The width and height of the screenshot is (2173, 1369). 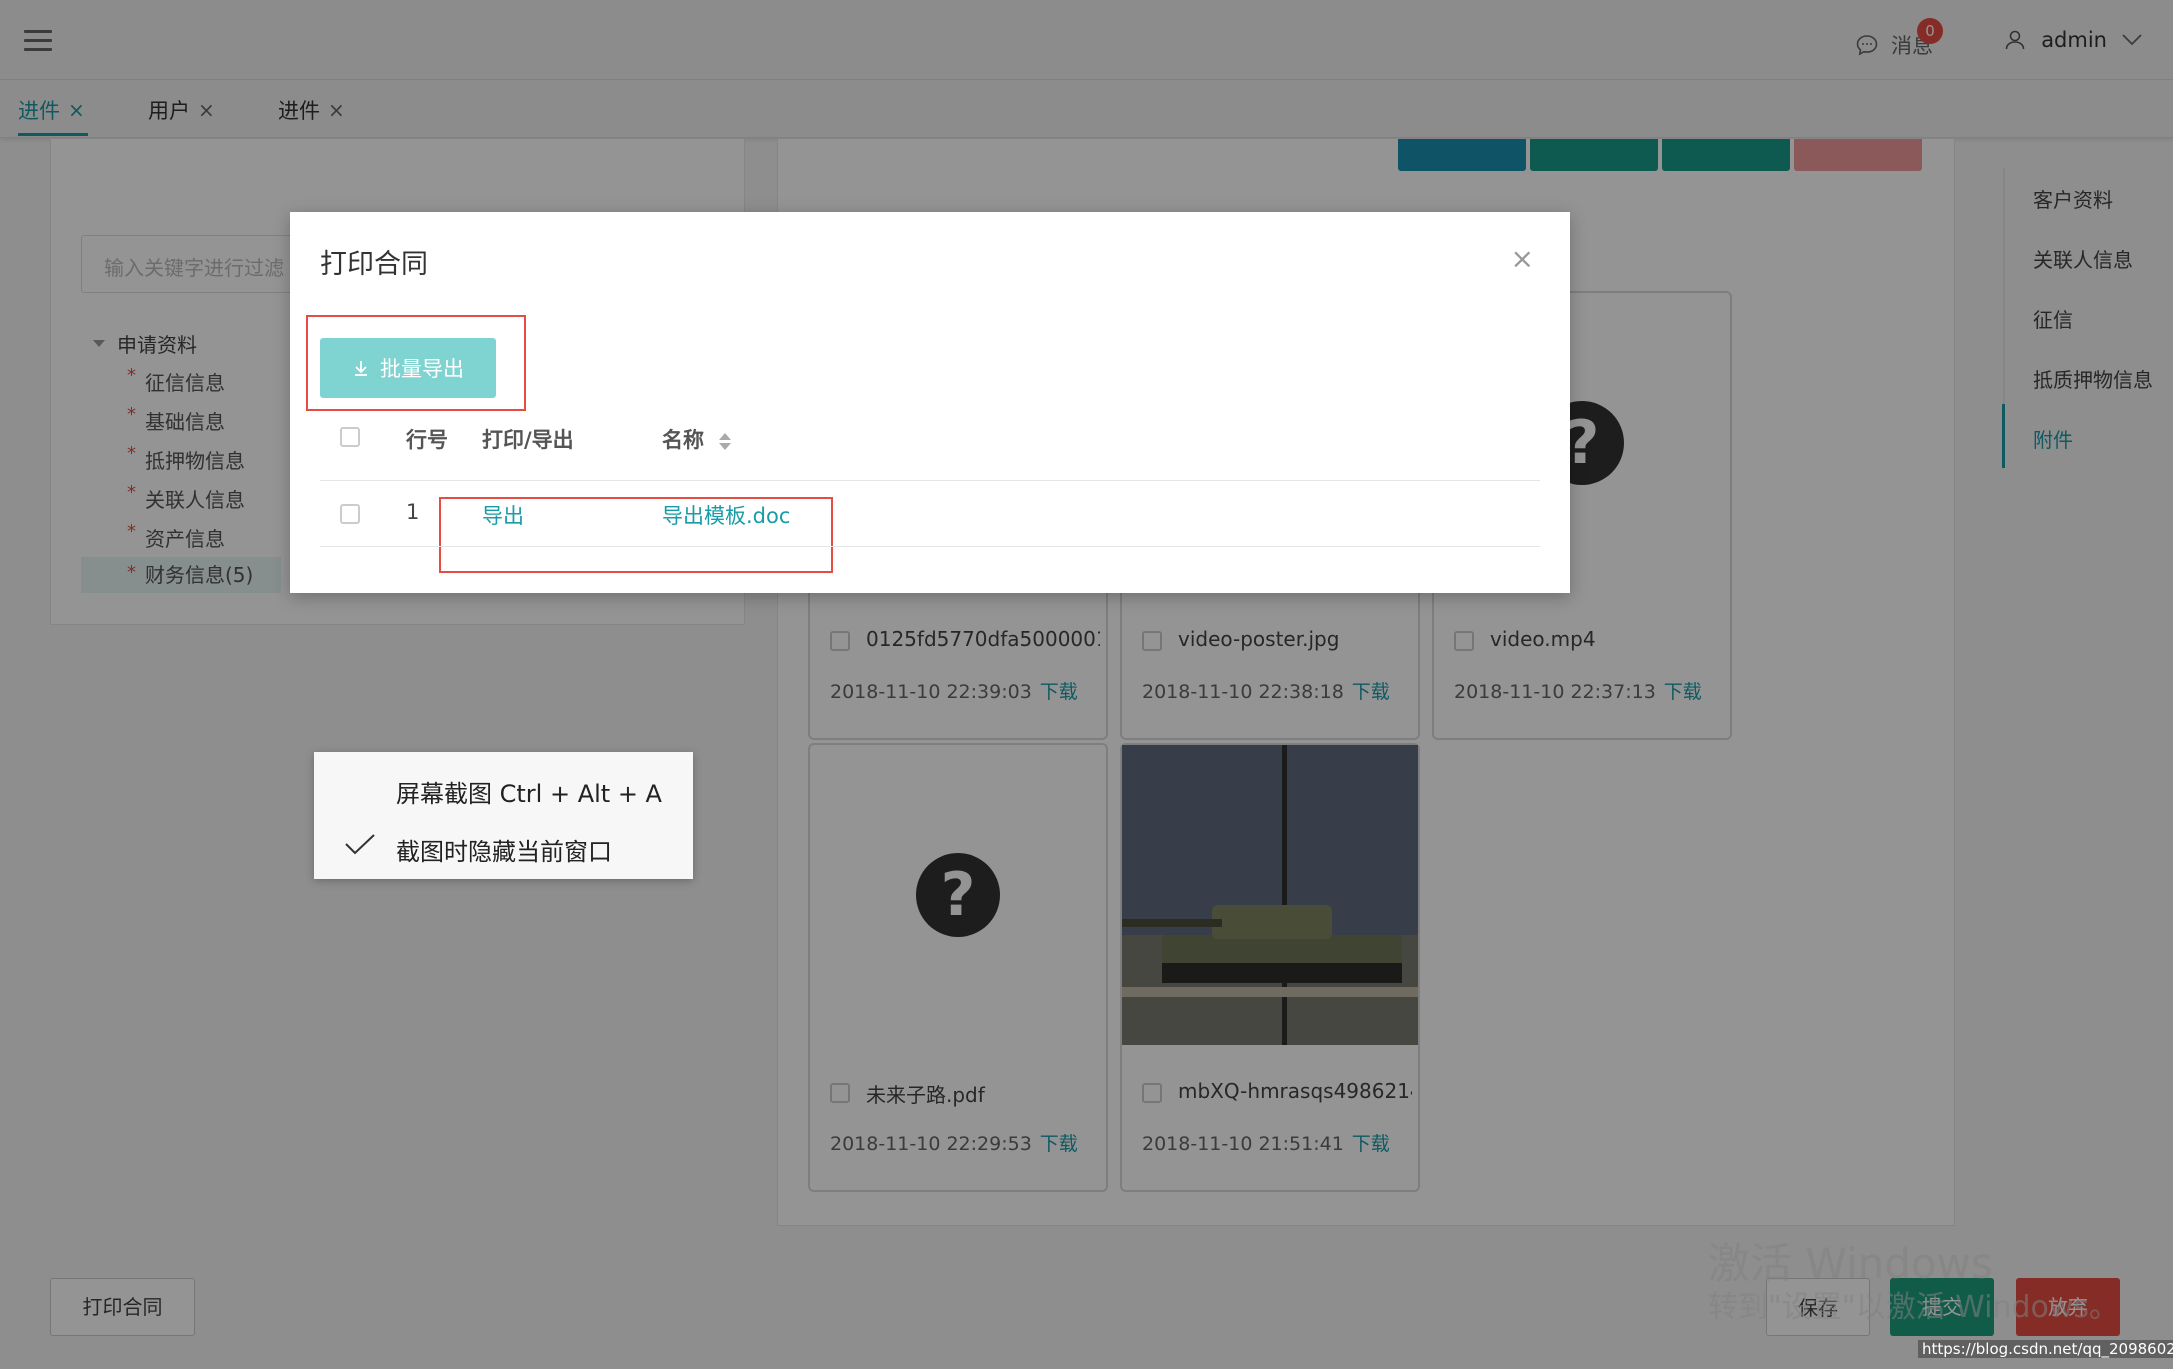 I want to click on download-icon, so click(x=361, y=368).